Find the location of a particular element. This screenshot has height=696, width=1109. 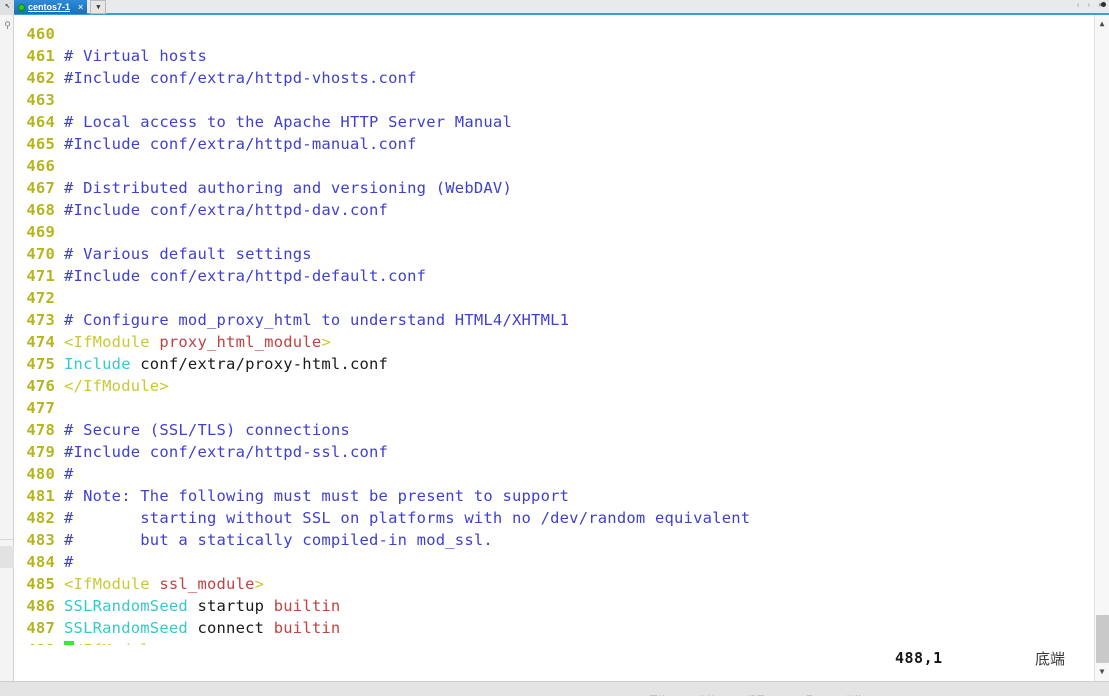

line-number: 470 is located at coordinates (40, 254).